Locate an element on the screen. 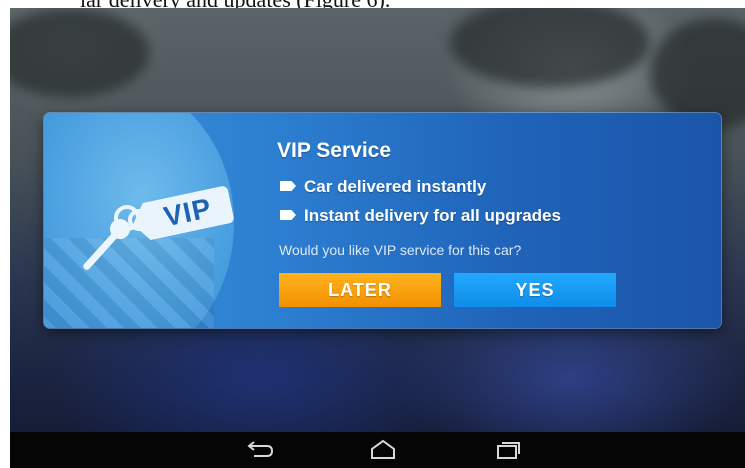  benefit-text: Car delivered instantly is located at coordinates (395, 186).